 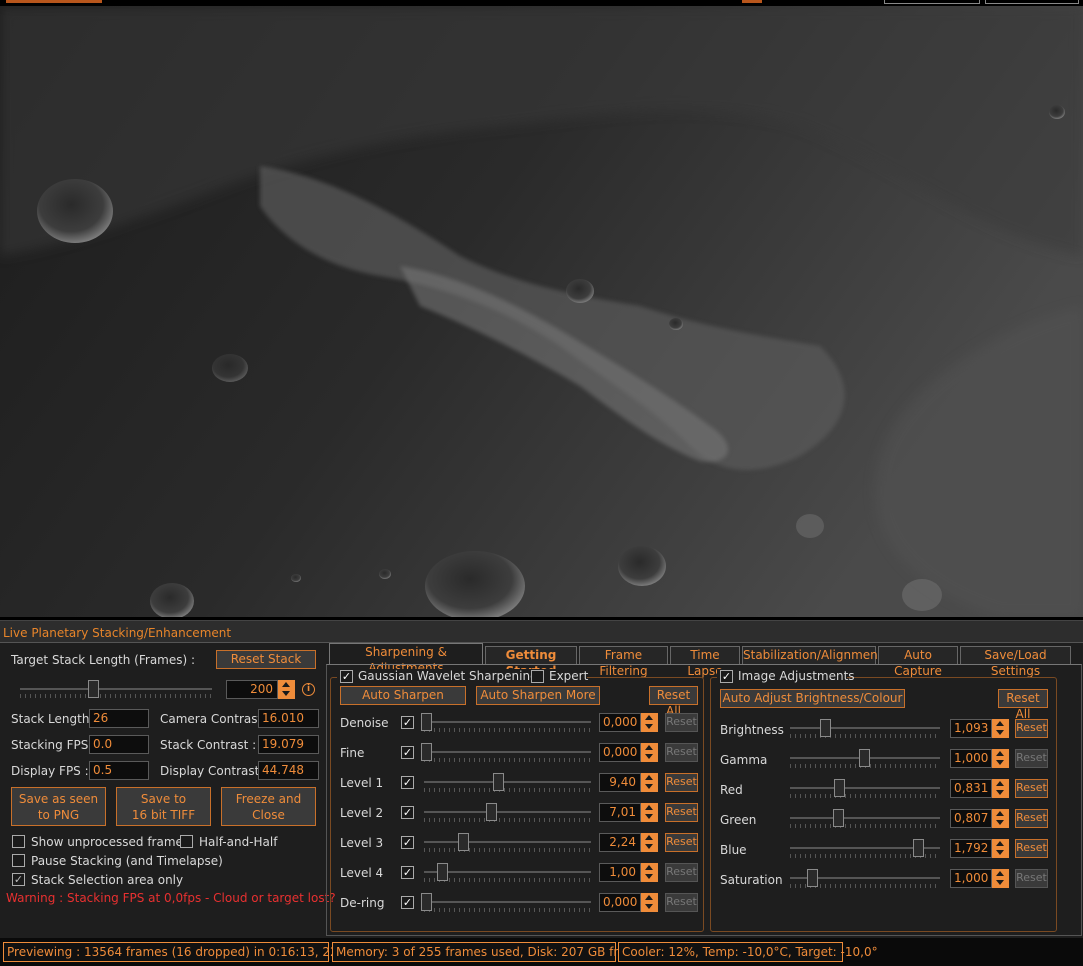 I want to click on de-ring-spinner, so click(x=649, y=902).